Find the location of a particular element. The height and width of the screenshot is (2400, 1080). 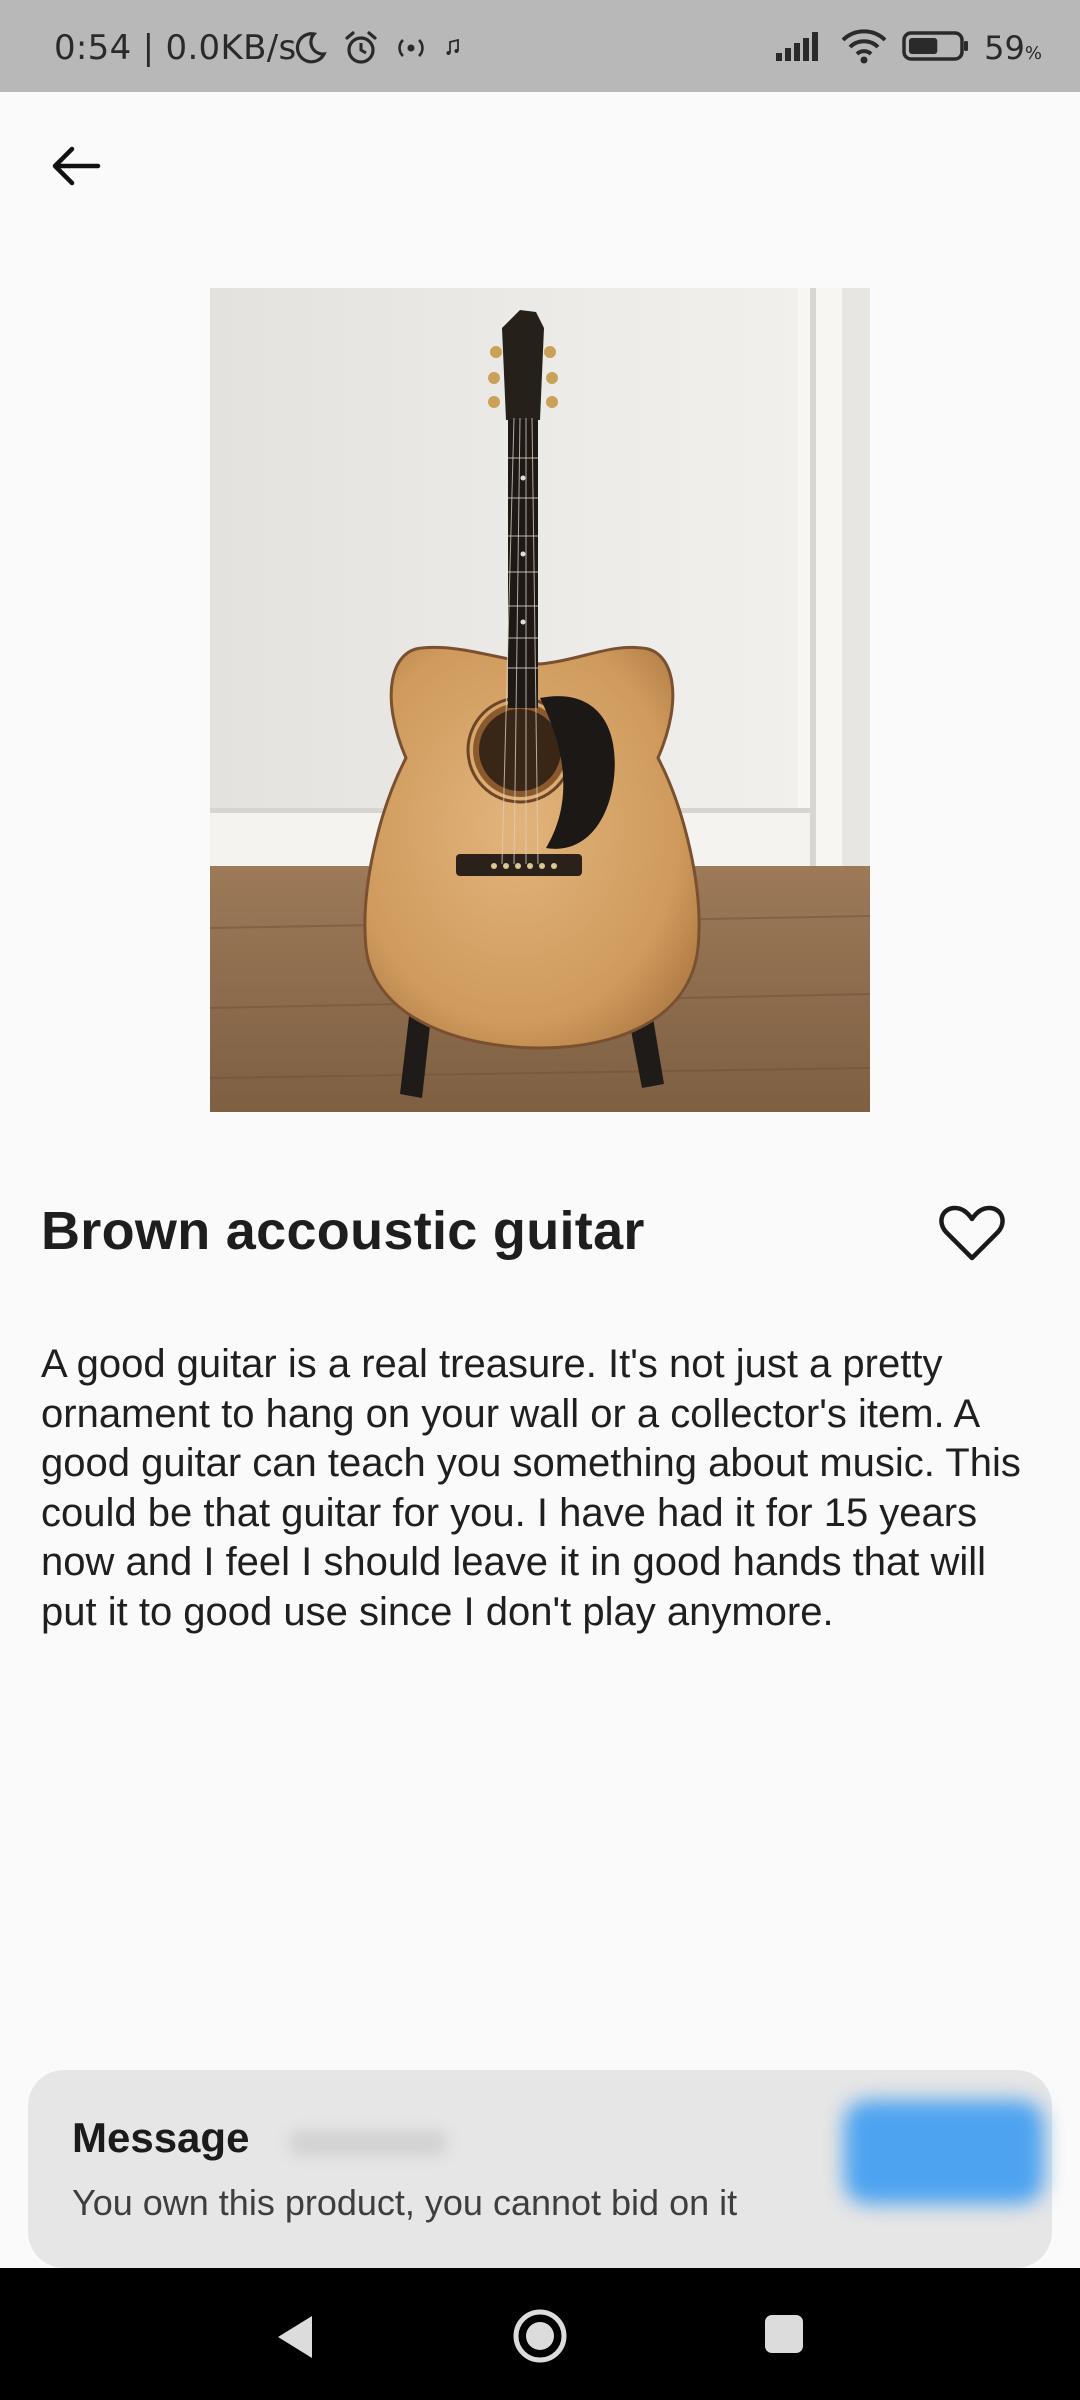

status-time: 0:54 | 0.0KB/s is located at coordinates (175, 48).